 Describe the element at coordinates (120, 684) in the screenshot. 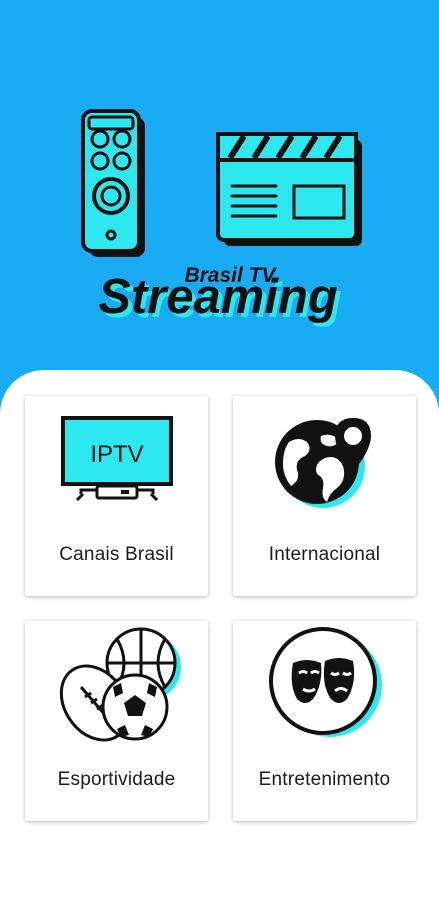

I see `sports-balls-icon` at that location.